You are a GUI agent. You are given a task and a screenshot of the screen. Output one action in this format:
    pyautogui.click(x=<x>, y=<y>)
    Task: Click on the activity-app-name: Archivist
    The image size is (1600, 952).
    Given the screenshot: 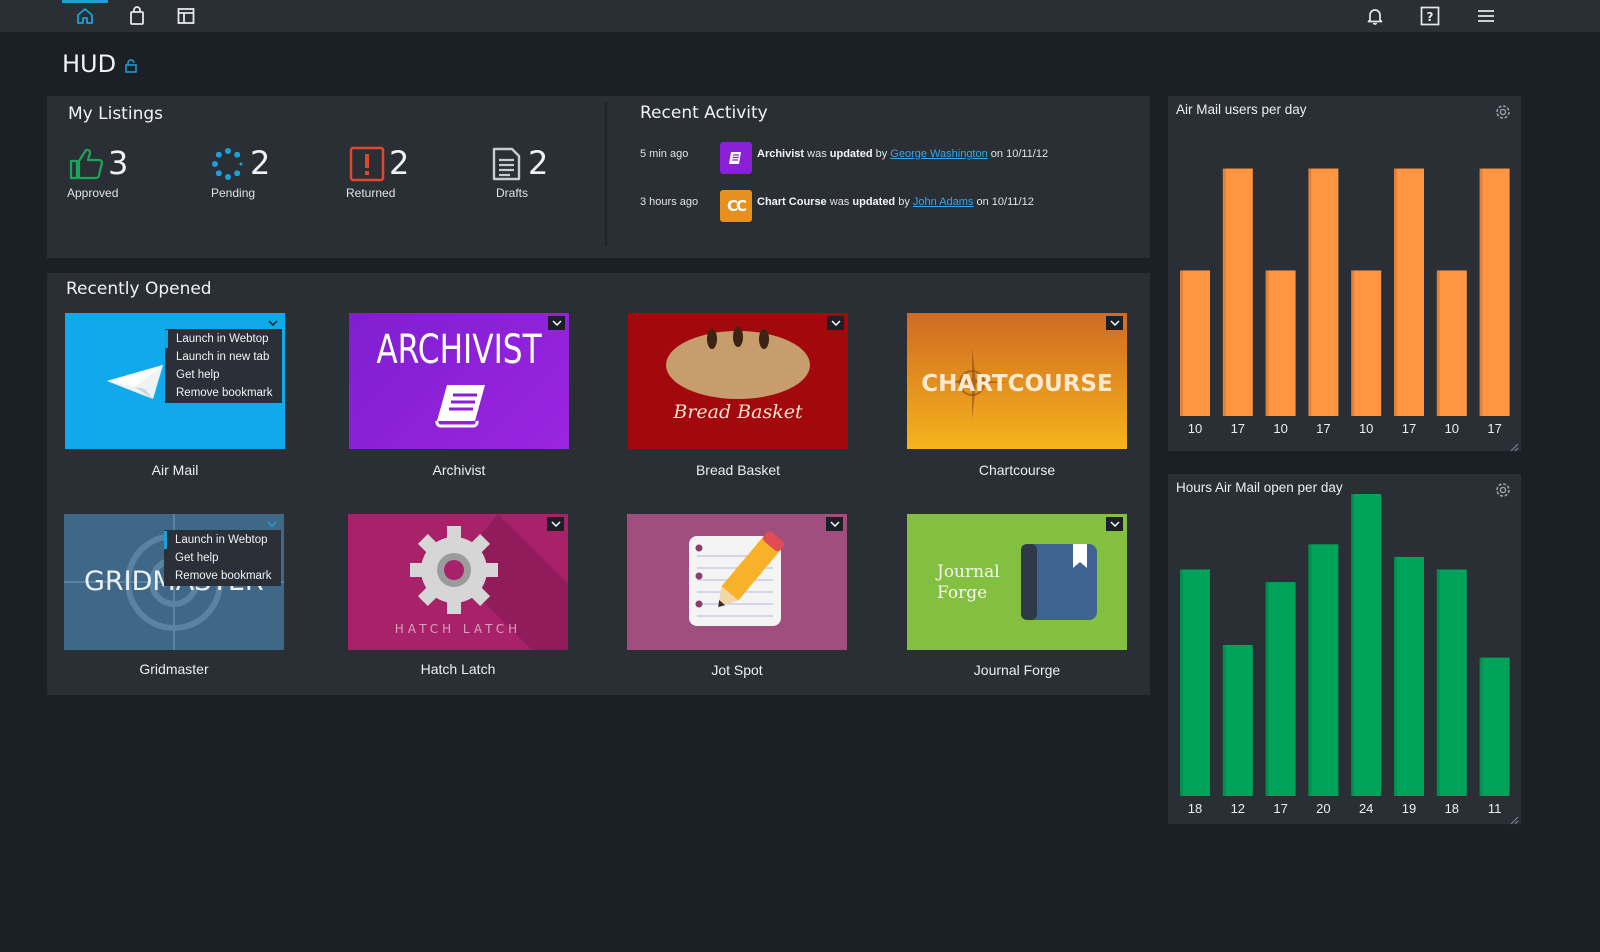 What is the action you would take?
    pyautogui.click(x=780, y=154)
    